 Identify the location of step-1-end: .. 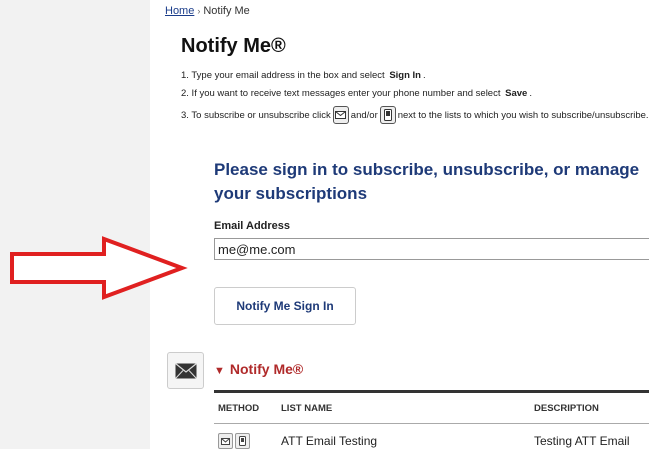
(424, 75).